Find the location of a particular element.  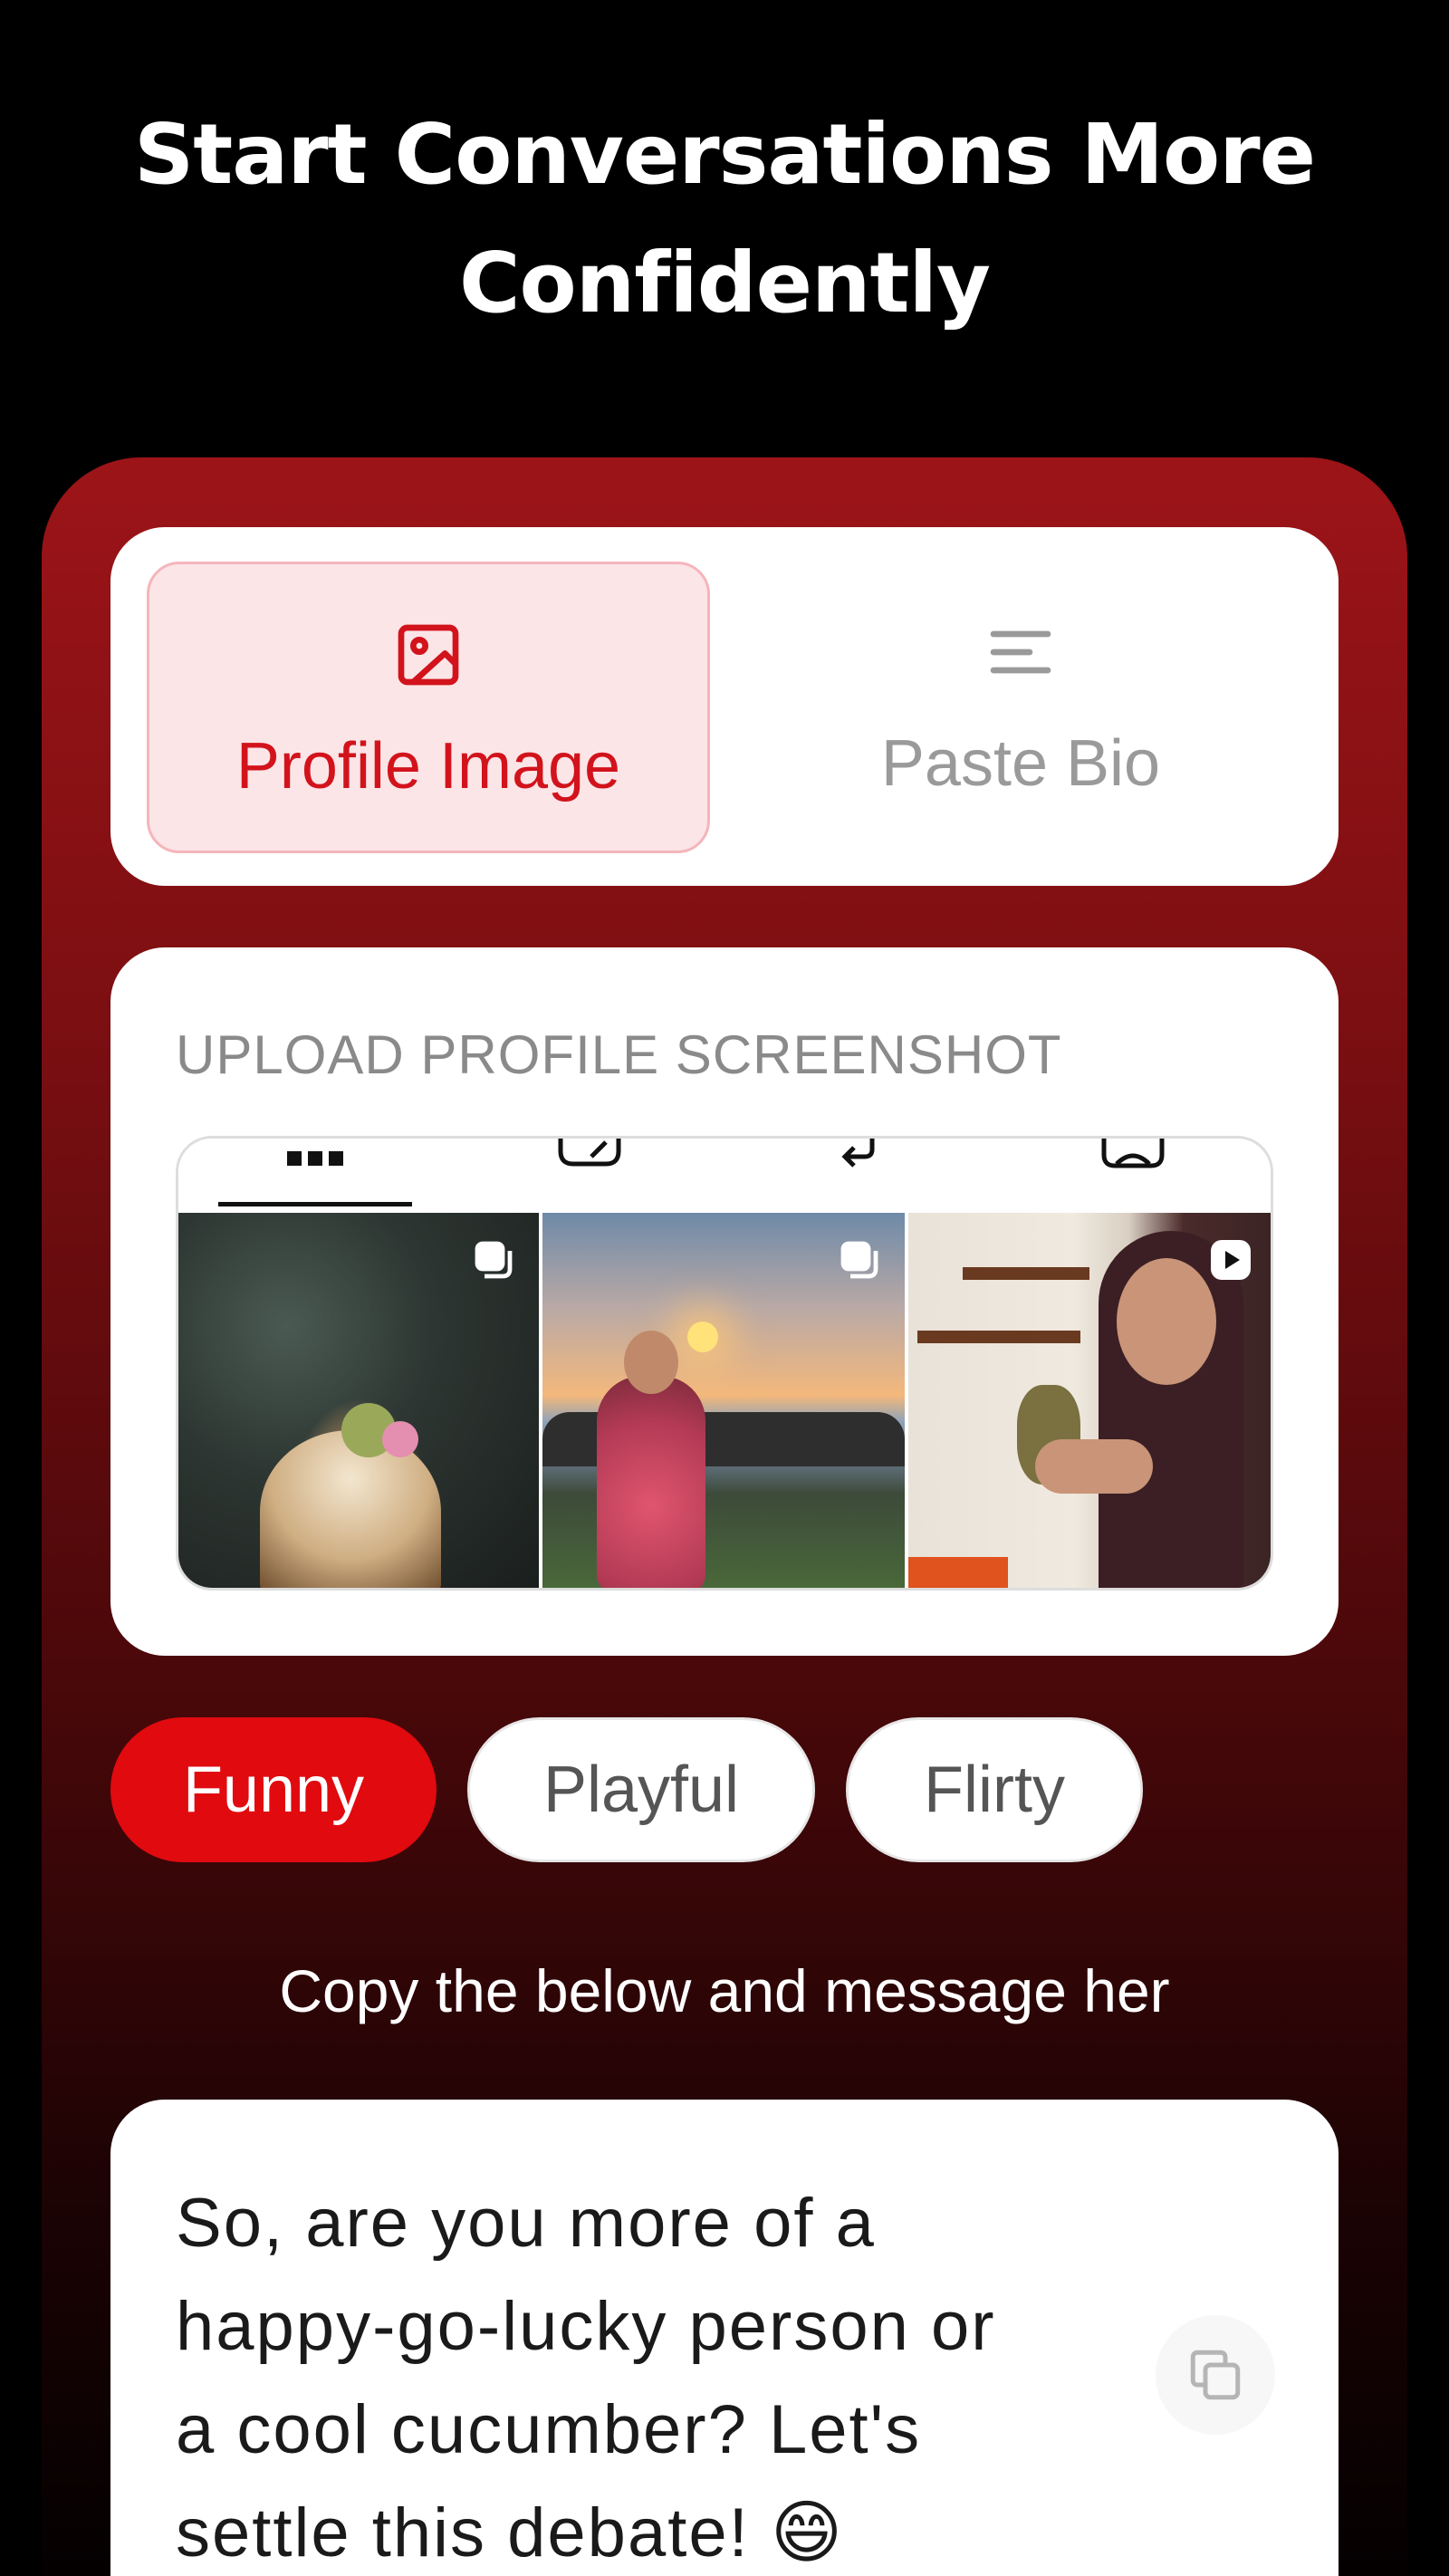

message-line-2: happy-go-lucky person or is located at coordinates (586, 2326).